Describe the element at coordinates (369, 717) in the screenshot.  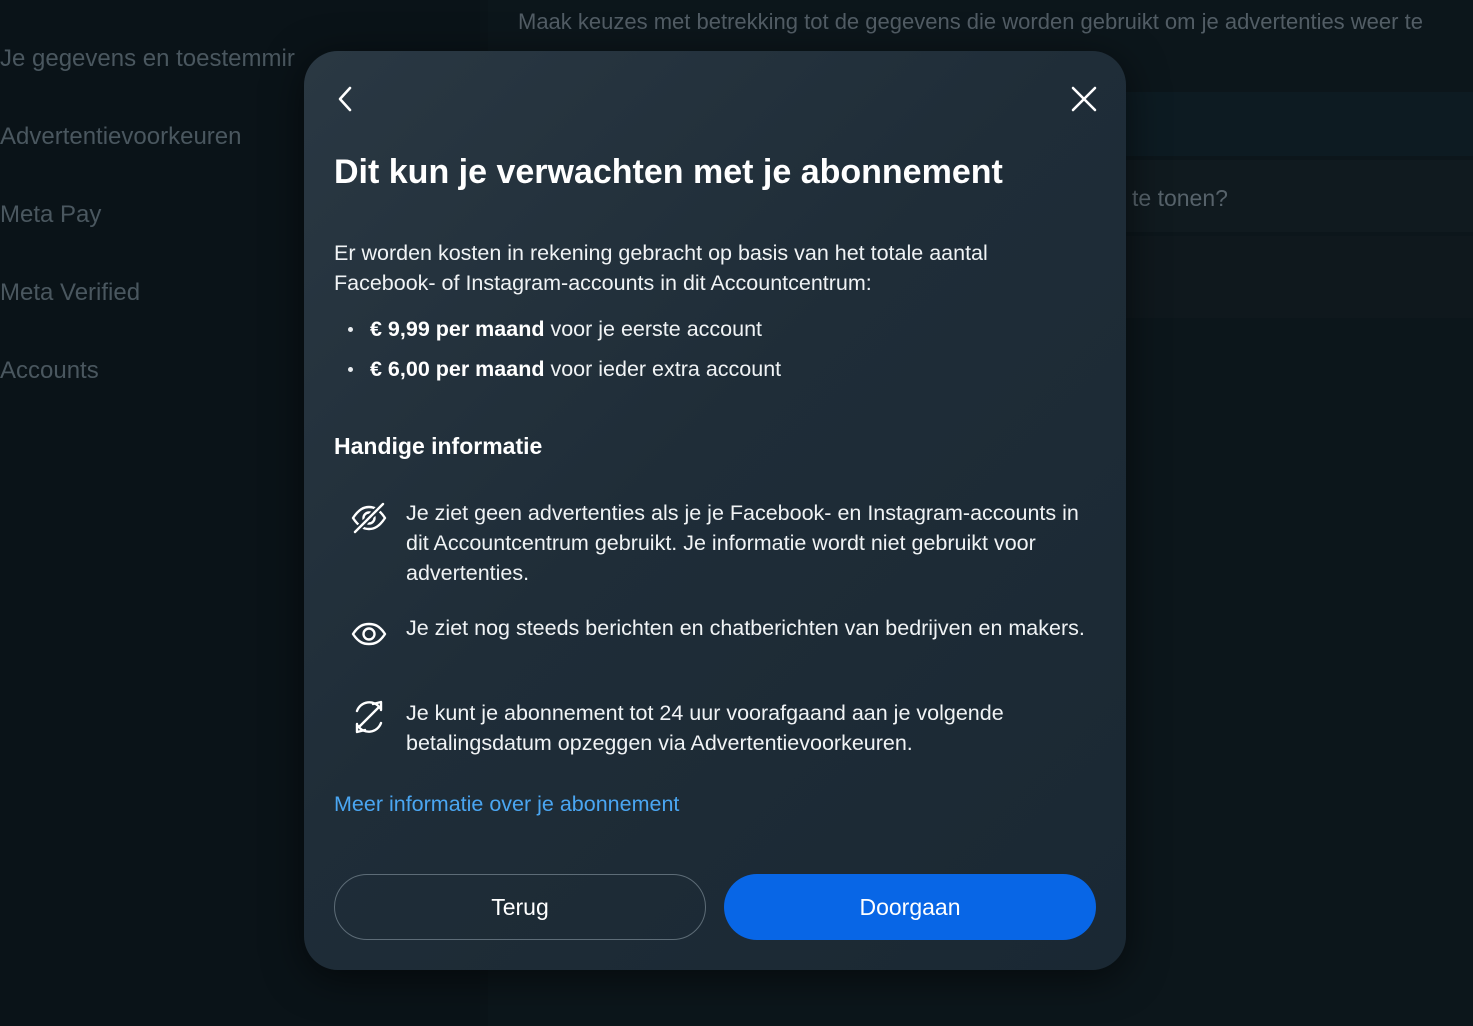
I see `cancel-cycle-icon` at that location.